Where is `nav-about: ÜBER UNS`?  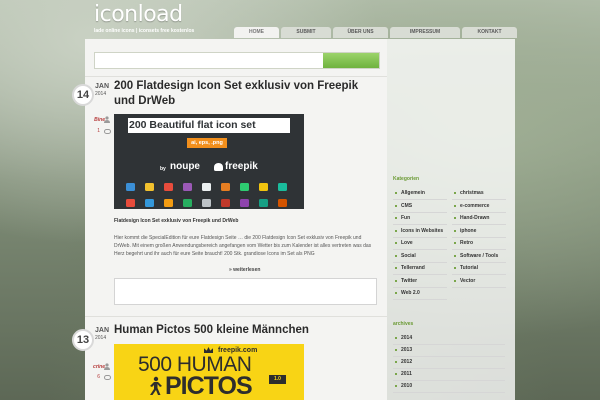 nav-about: ÜBER UNS is located at coordinates (360, 32).